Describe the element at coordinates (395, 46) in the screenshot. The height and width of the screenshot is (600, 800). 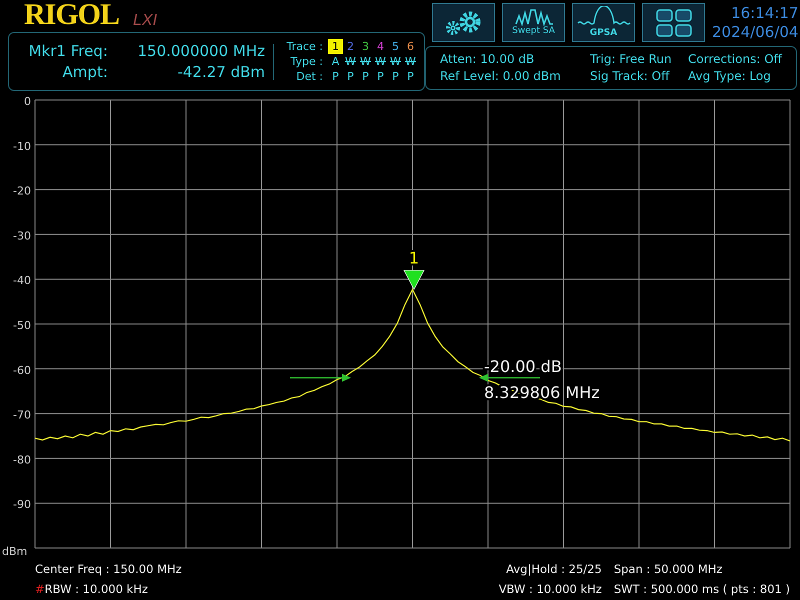
I see `trace-number: 5` at that location.